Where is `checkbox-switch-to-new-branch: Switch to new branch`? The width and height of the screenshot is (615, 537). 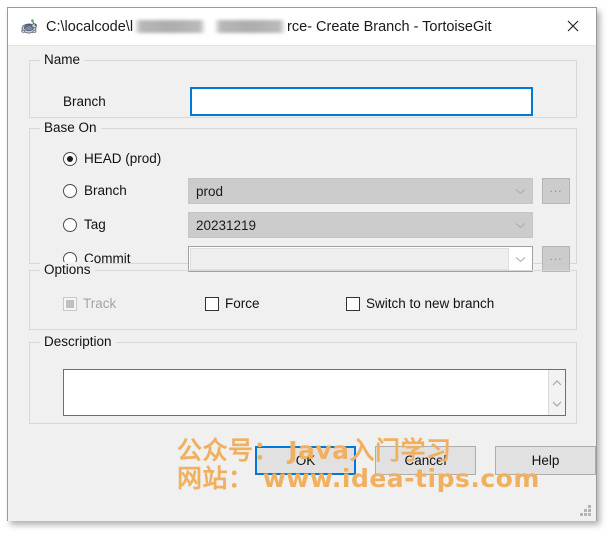
checkbox-switch-to-new-branch: Switch to new branch is located at coordinates (420, 303).